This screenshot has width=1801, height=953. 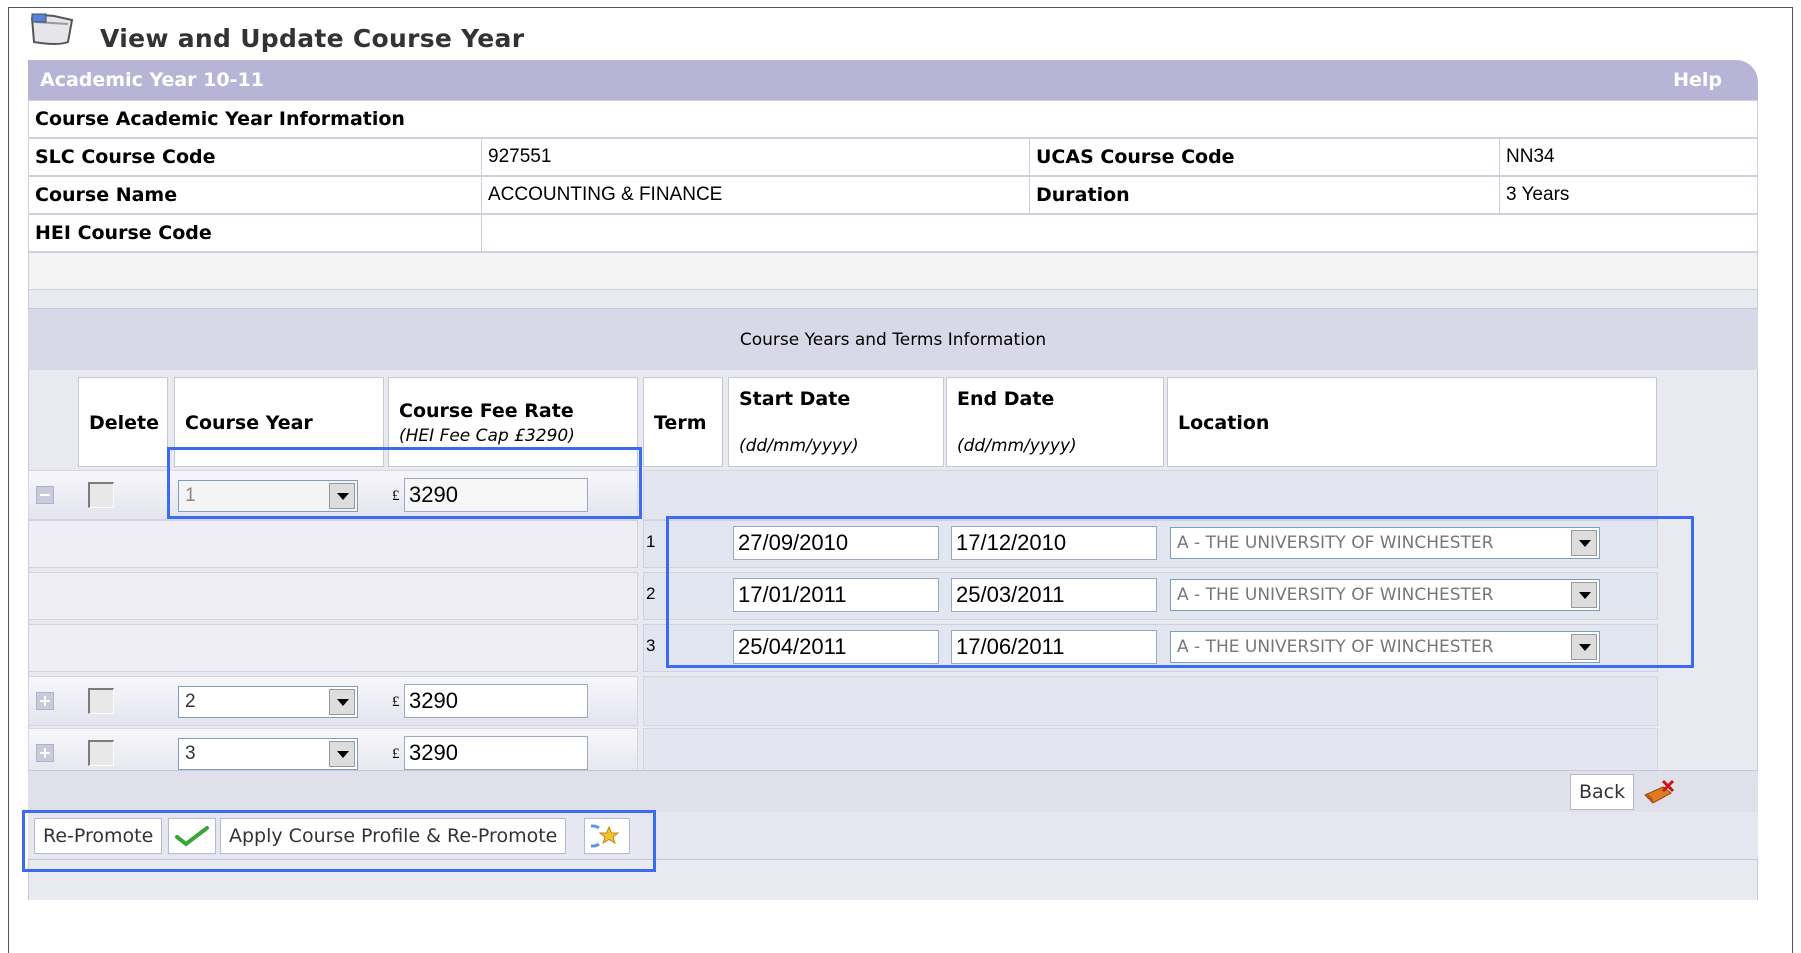 What do you see at coordinates (1224, 423) in the screenshot?
I see `location-header-label: Location` at bounding box center [1224, 423].